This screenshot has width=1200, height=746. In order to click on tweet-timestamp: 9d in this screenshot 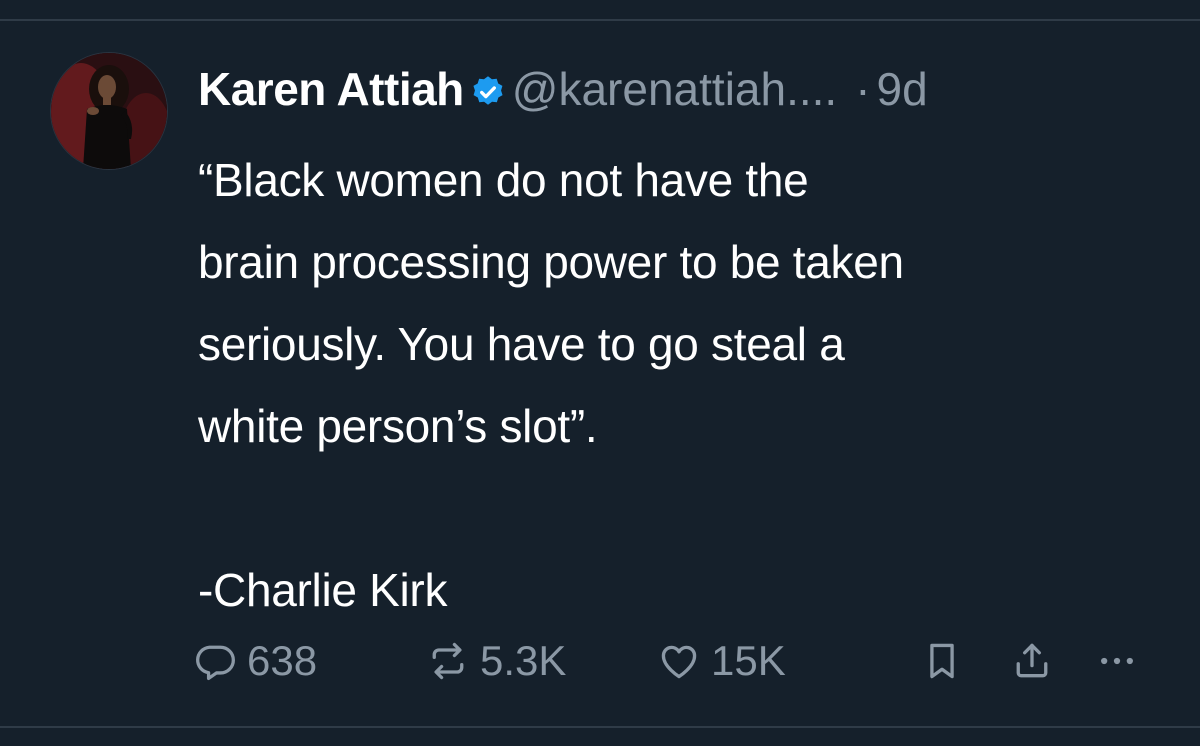, I will do `click(902, 89)`.